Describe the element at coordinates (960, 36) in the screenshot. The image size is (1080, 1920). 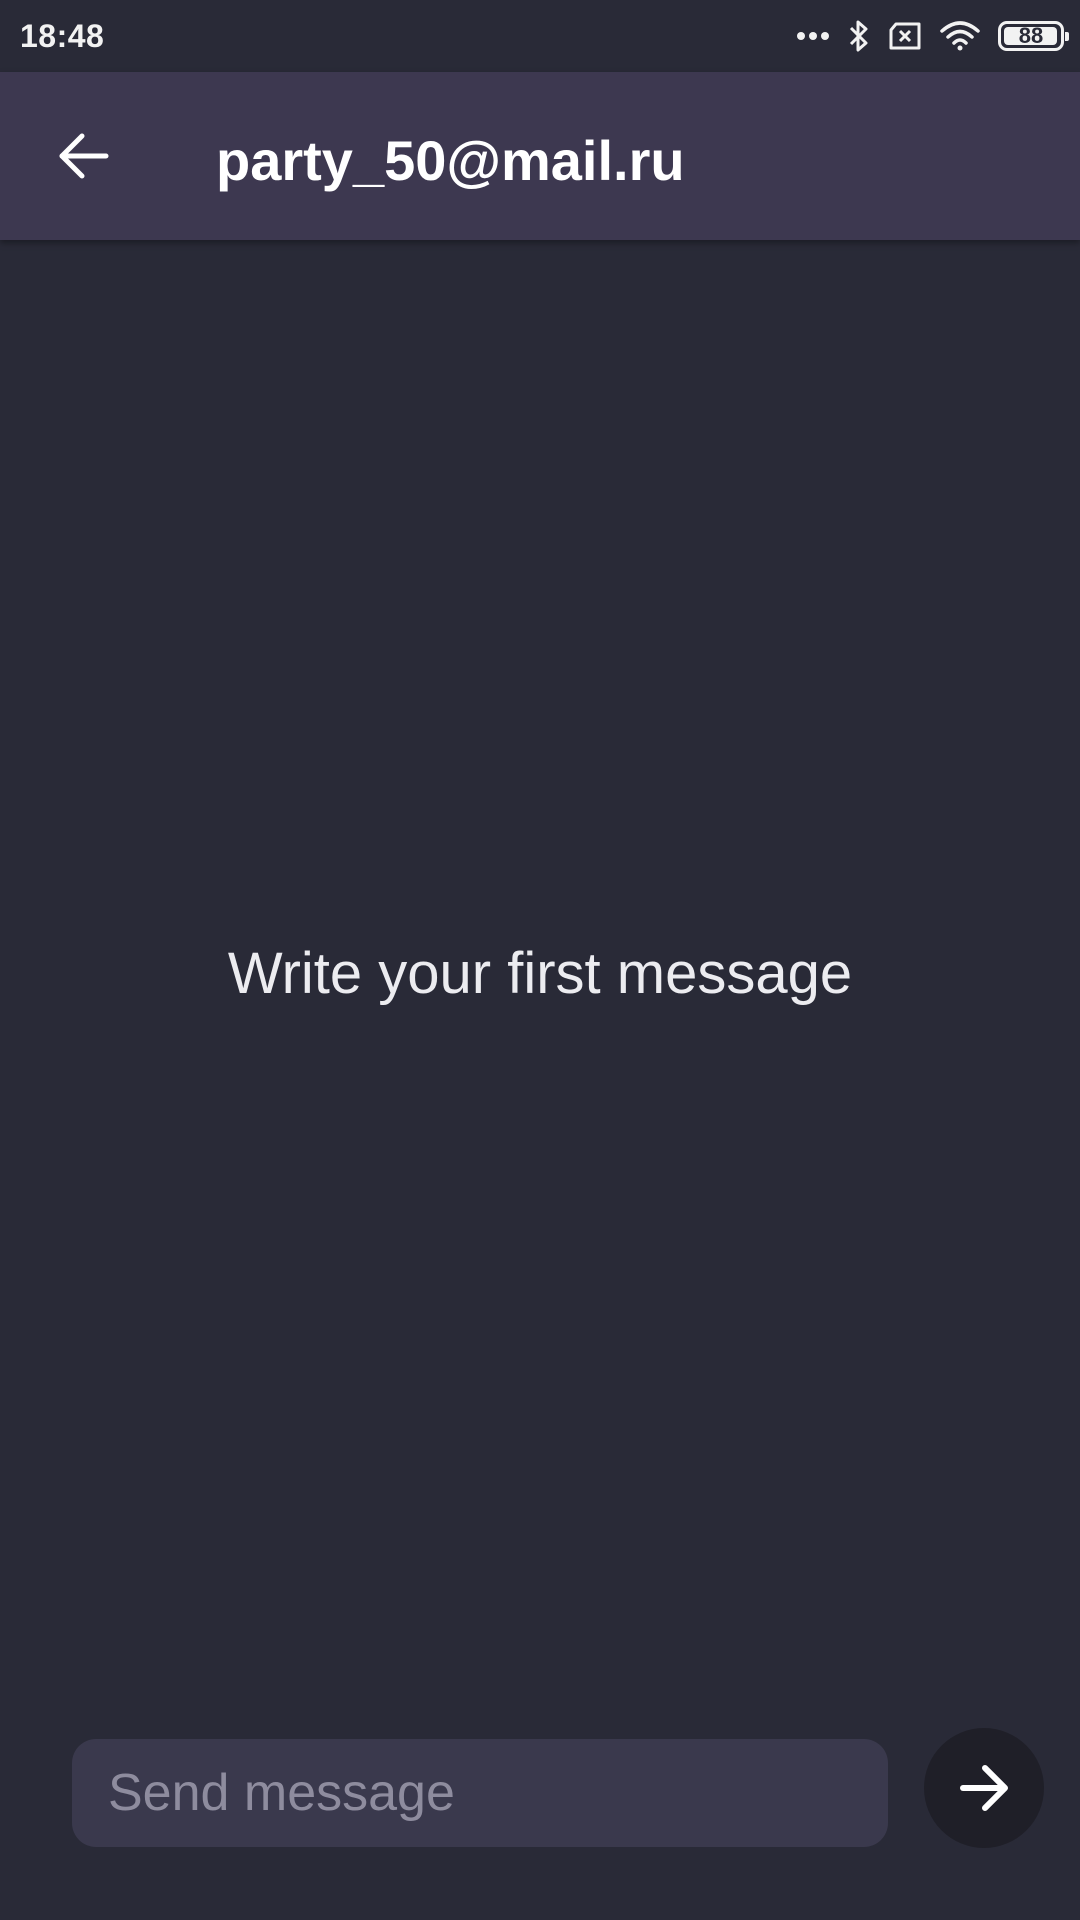
I see `wifi-icon` at that location.